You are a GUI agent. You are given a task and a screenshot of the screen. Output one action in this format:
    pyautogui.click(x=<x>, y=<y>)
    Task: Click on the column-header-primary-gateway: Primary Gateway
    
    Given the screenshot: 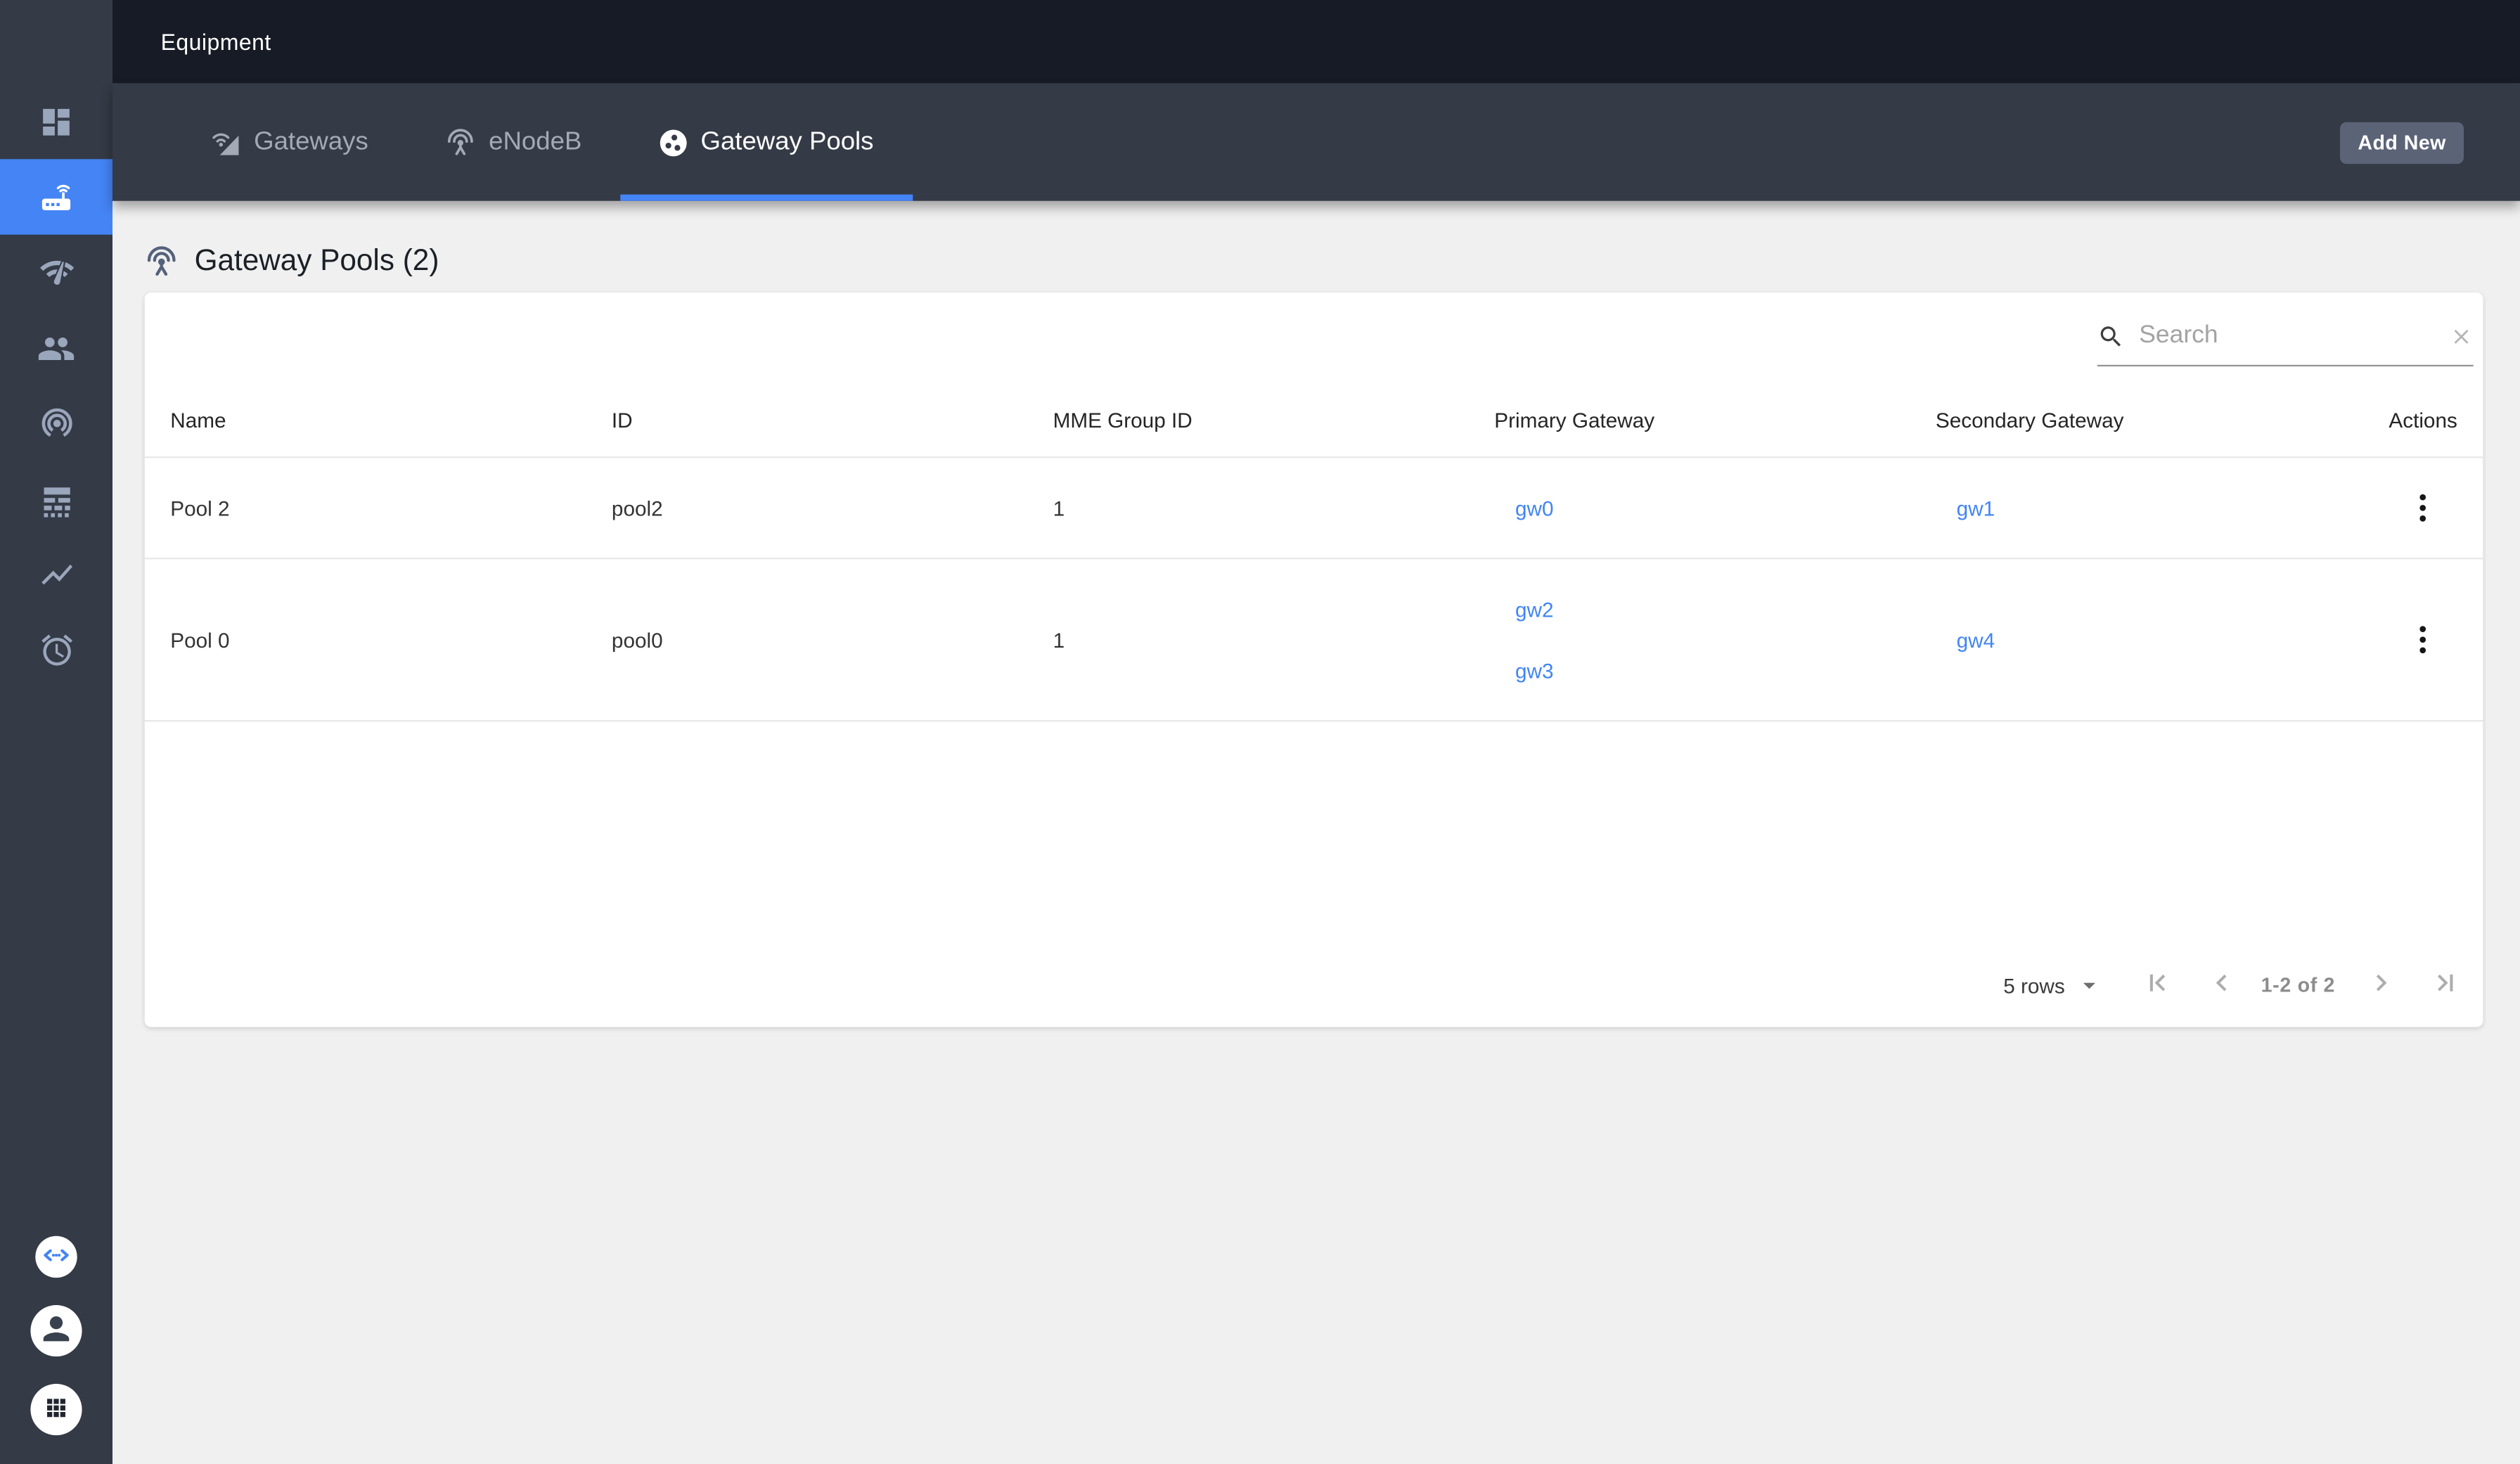 What is the action you would take?
    pyautogui.click(x=1574, y=419)
    